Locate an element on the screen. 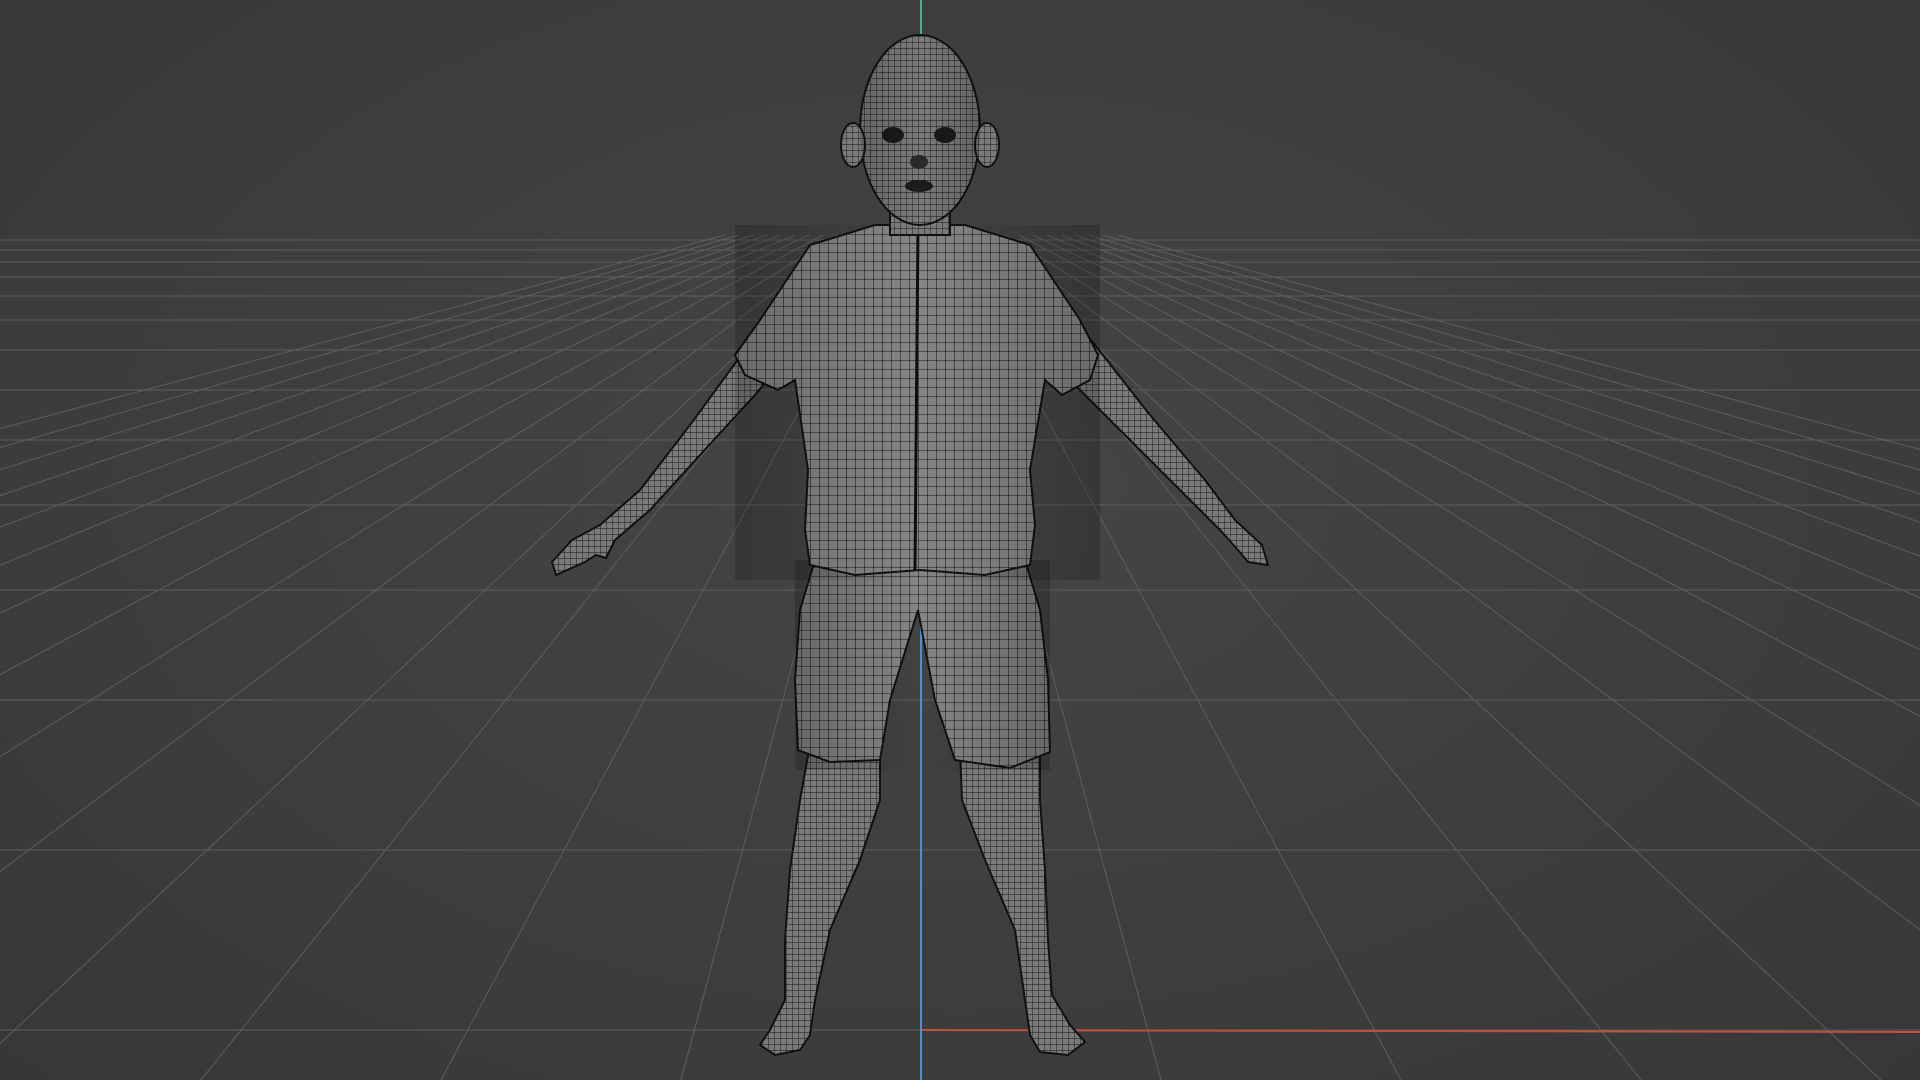  right-leg is located at coordinates (1022, 903).